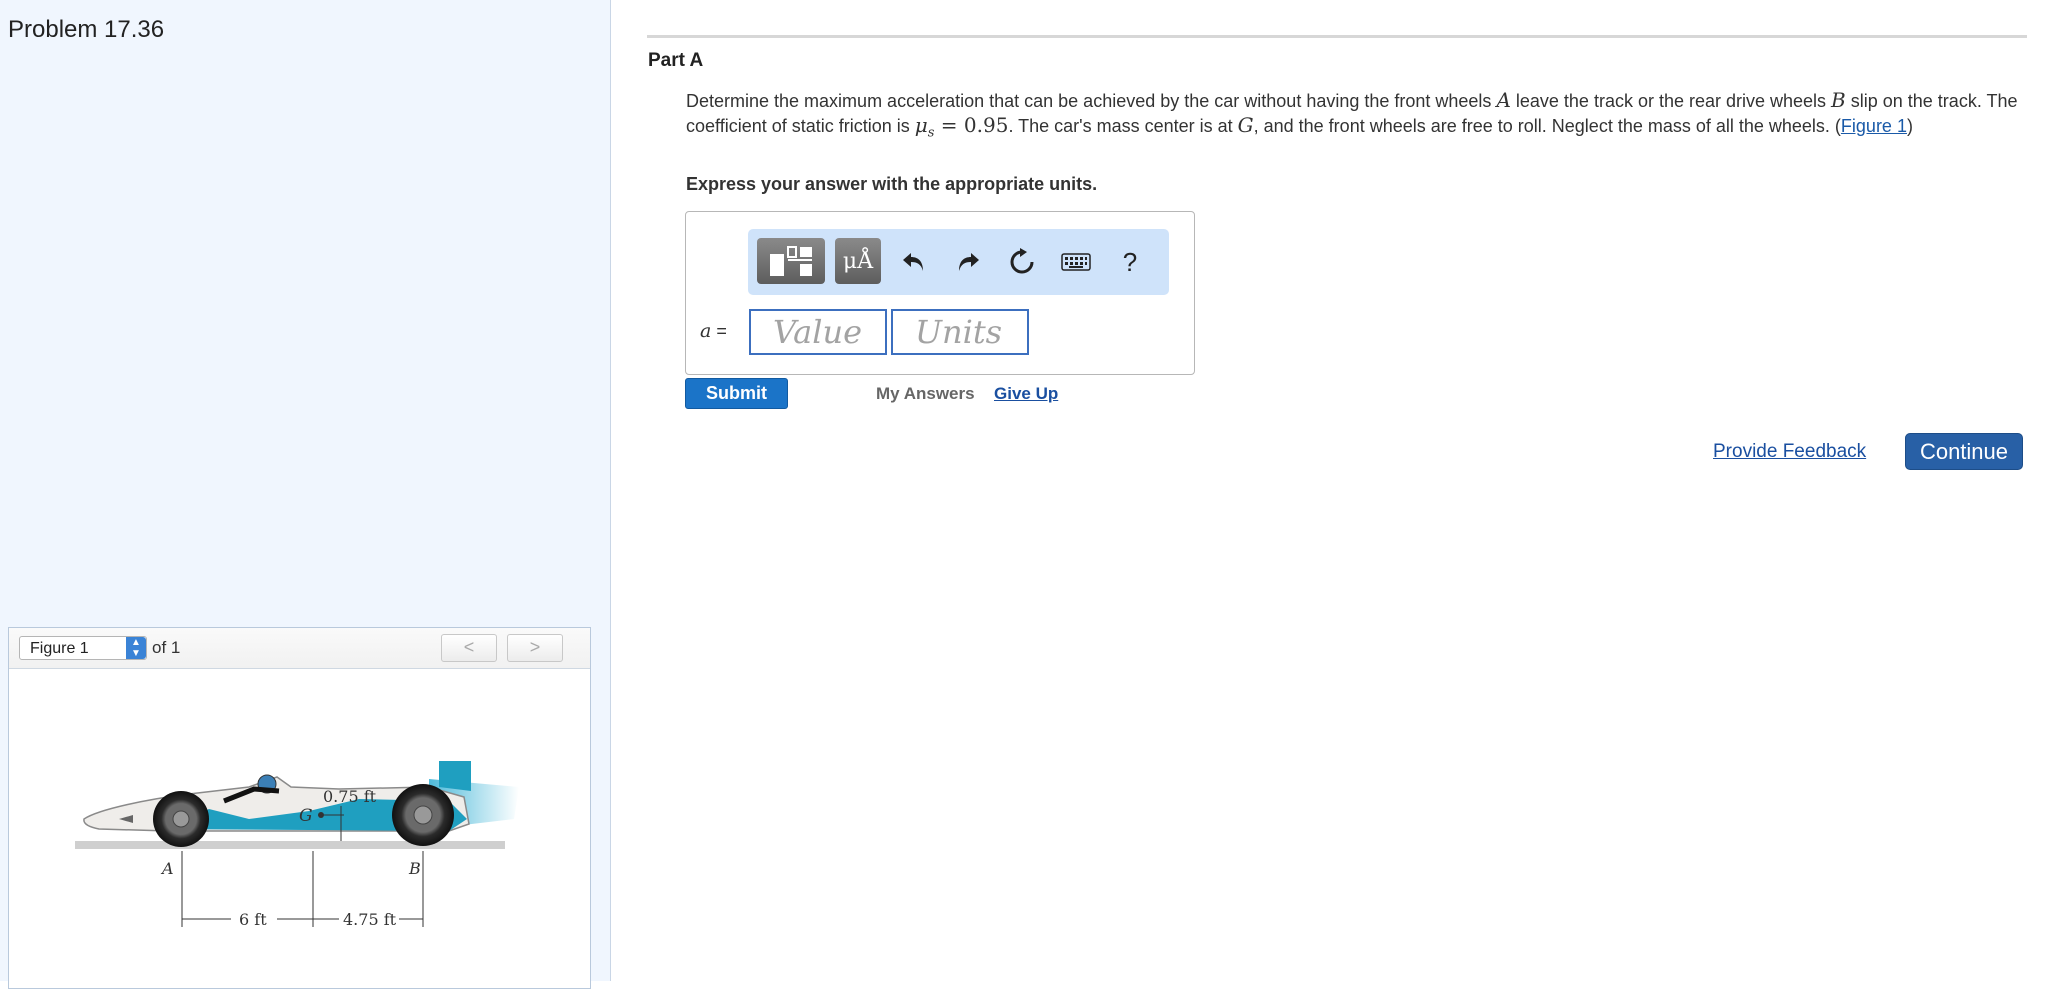 Image resolution: width=2046 pixels, height=989 pixels. I want to click on help-icon: ?, so click(1130, 261).